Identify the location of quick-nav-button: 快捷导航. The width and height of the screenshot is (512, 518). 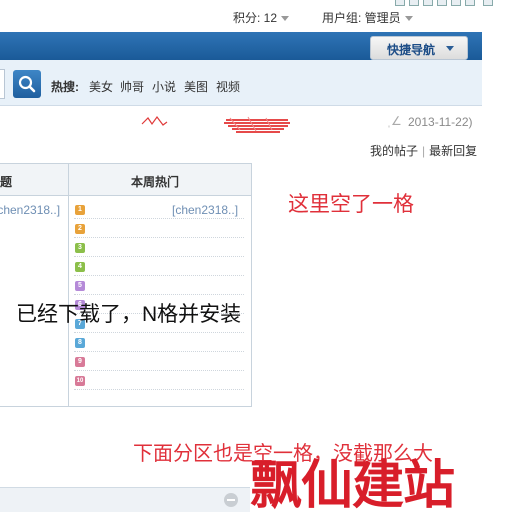
(419, 48).